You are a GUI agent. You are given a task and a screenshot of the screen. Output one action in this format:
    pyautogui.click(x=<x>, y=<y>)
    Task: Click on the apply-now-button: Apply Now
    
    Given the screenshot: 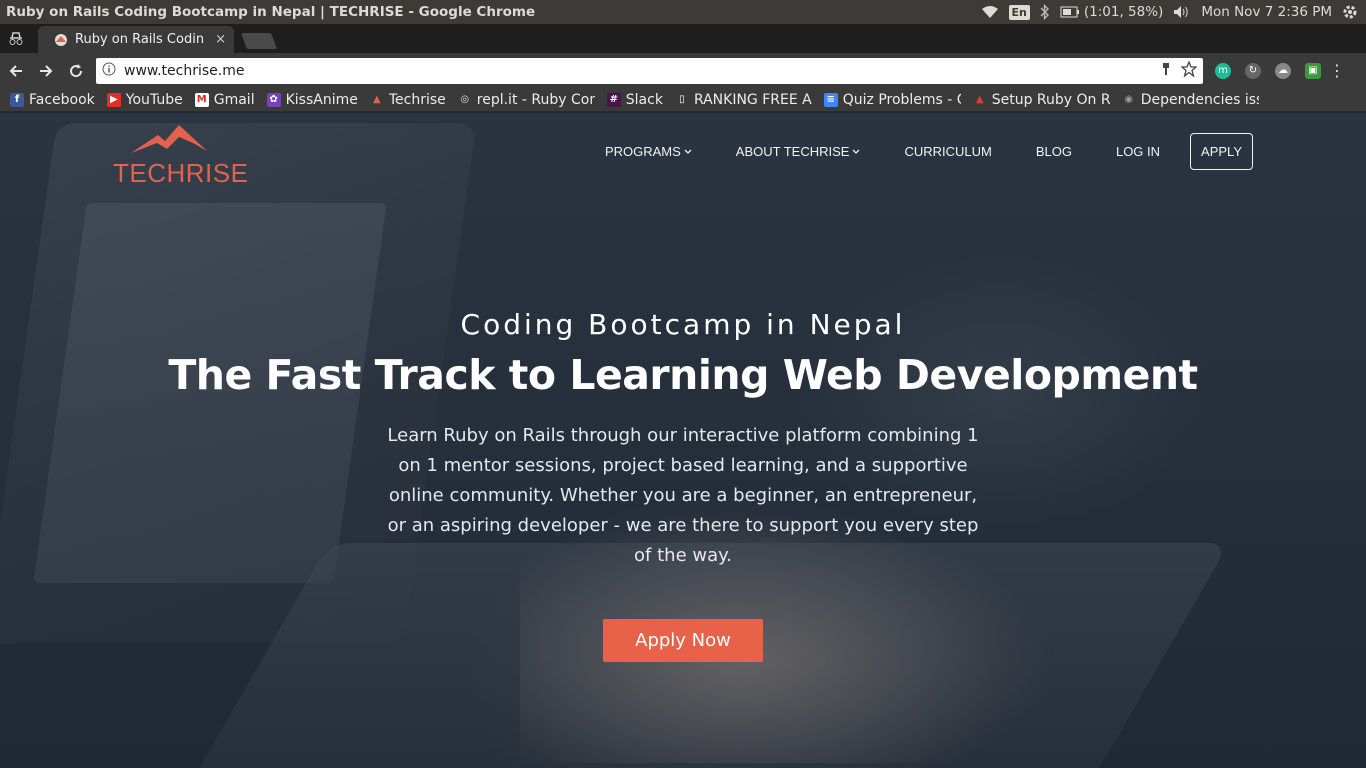 What is the action you would take?
    pyautogui.click(x=683, y=640)
    